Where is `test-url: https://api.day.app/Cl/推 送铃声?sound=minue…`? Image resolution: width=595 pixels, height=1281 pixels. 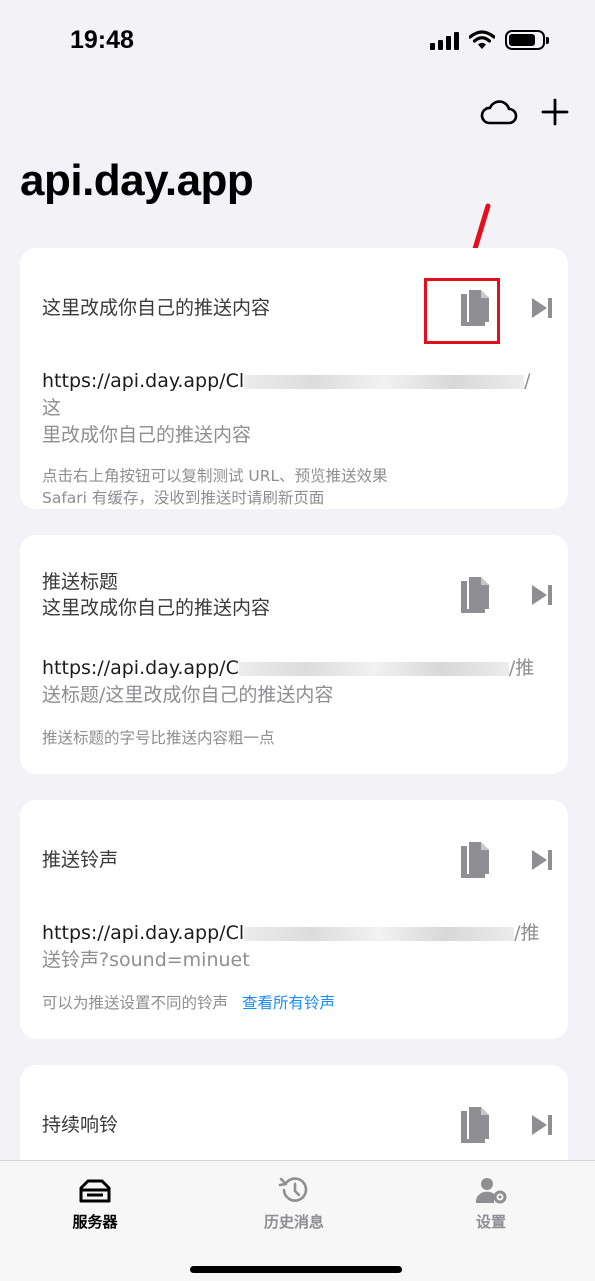 test-url: https://api.day.app/Cl/推 送铃声?sound=minue… is located at coordinates (294, 947).